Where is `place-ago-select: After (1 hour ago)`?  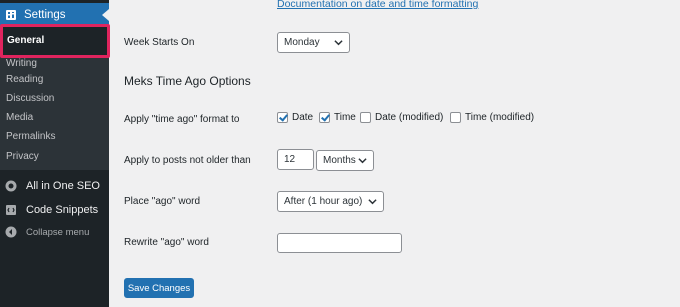
place-ago-select: After (1 hour ago) is located at coordinates (330, 201).